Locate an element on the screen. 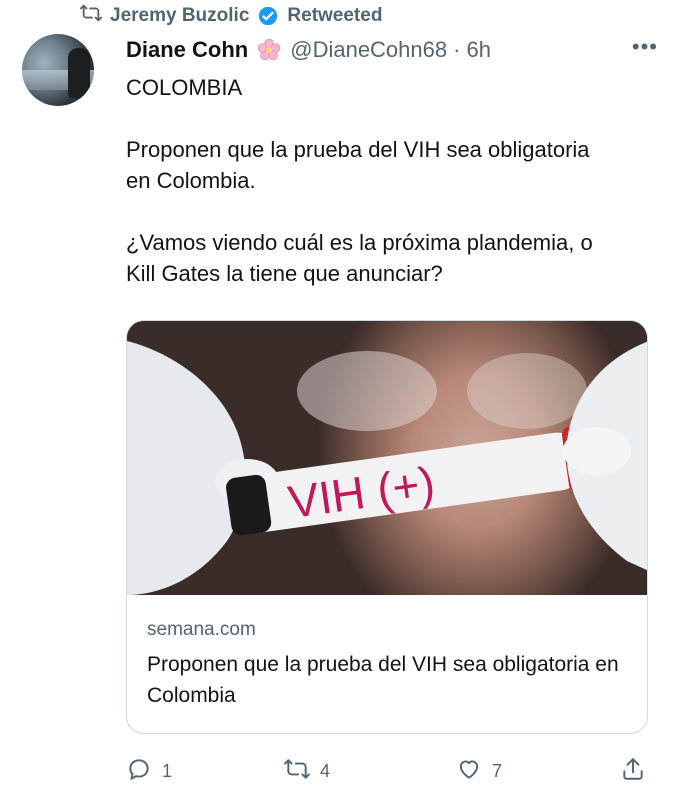  tweet-actions: 1 4 7 is located at coordinates (391, 771).